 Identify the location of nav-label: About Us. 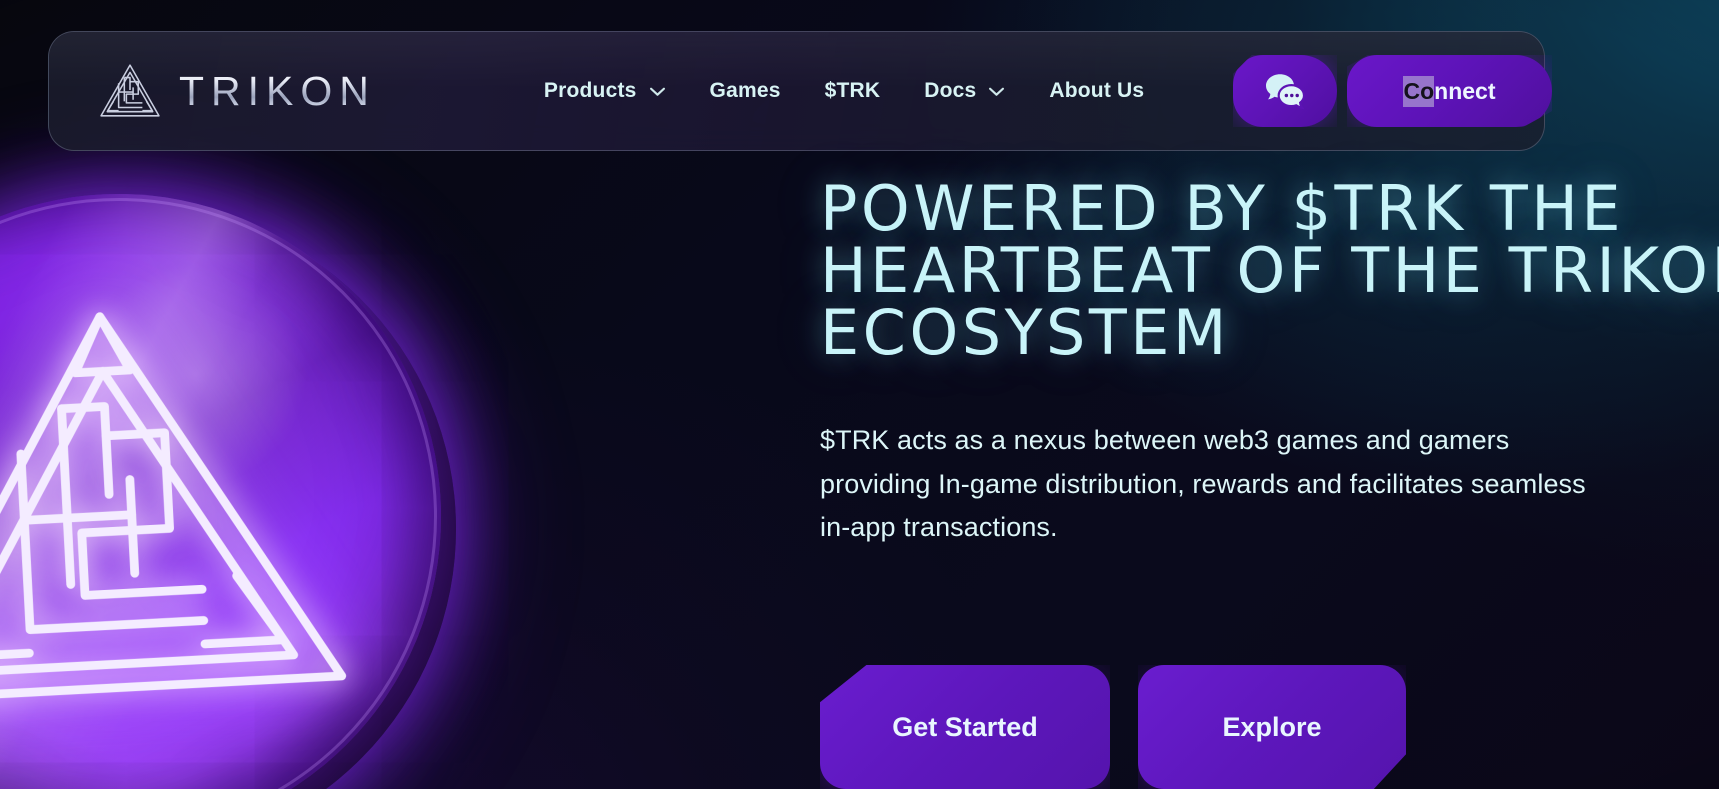
(1097, 90).